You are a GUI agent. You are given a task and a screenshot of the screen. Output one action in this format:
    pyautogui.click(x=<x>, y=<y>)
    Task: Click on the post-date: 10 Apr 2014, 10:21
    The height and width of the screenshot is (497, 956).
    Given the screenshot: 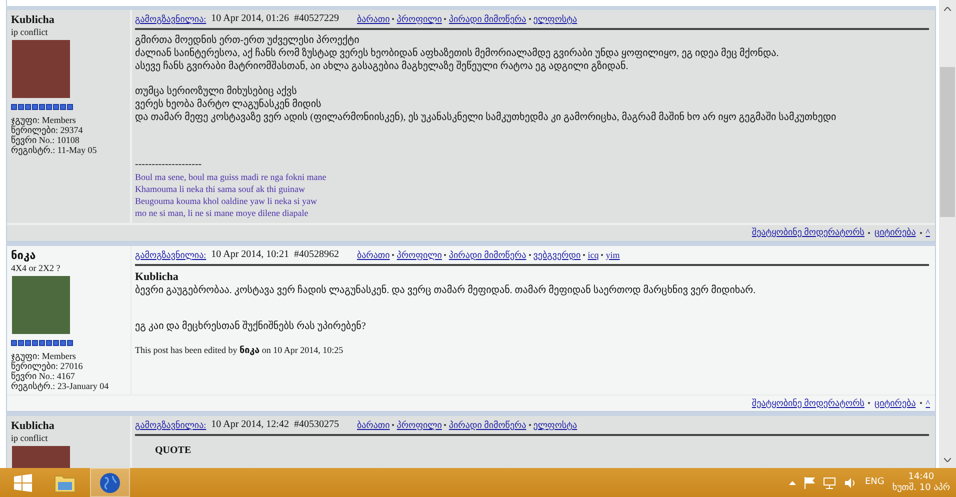 What is the action you would take?
    pyautogui.click(x=250, y=254)
    